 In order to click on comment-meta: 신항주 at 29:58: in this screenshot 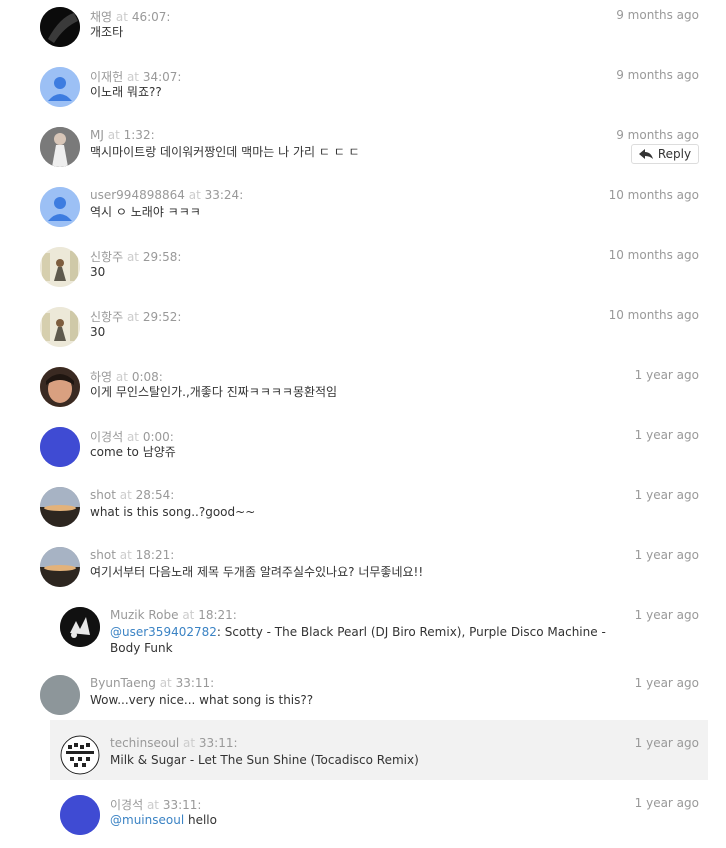, I will do `click(136, 257)`.